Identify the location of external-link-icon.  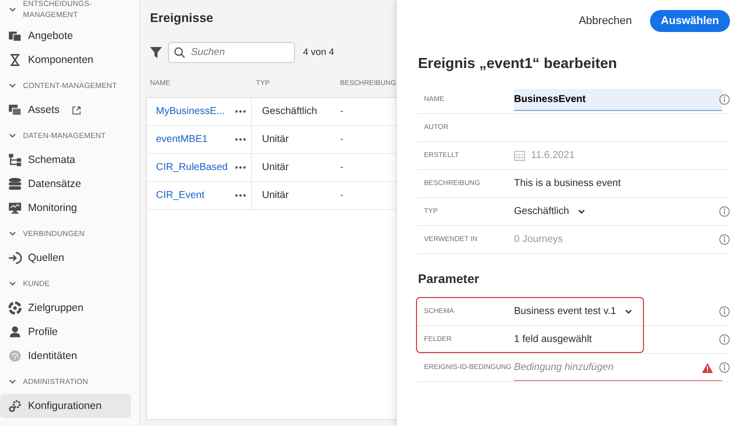
(76, 110).